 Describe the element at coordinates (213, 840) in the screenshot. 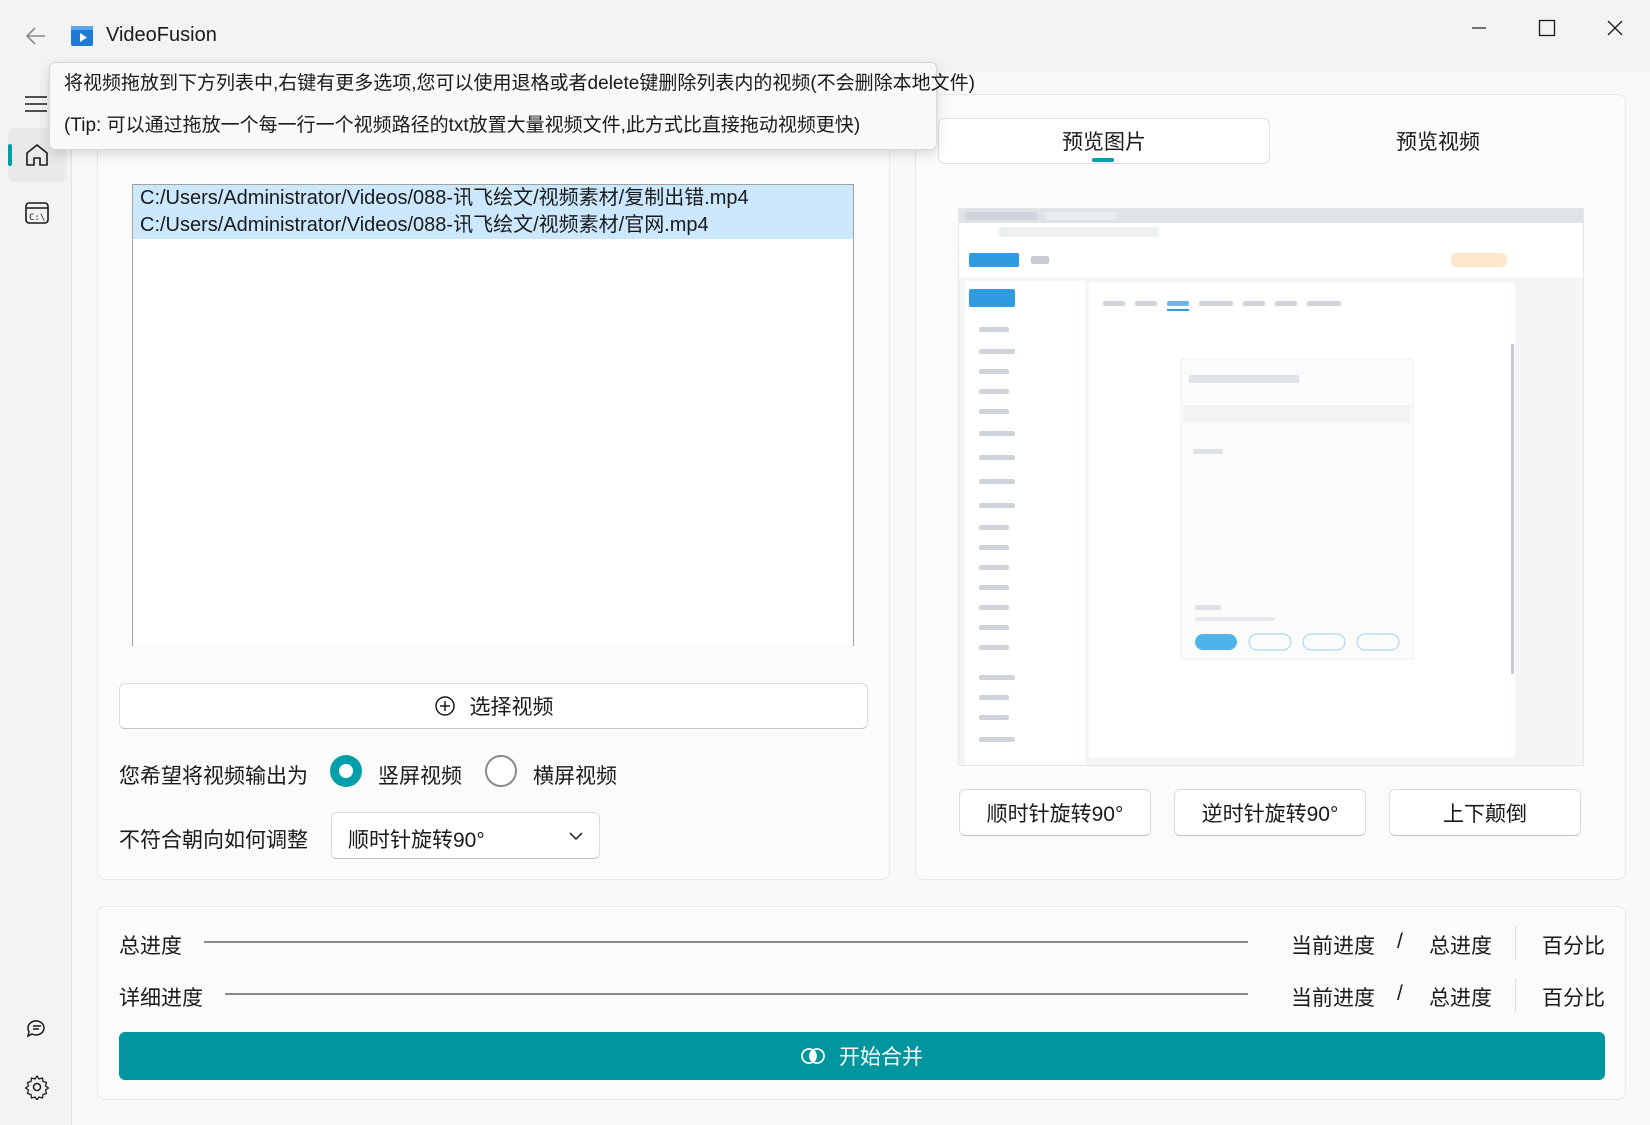

I see `adjust-orientation-label: 不符合朝向如何调整` at that location.